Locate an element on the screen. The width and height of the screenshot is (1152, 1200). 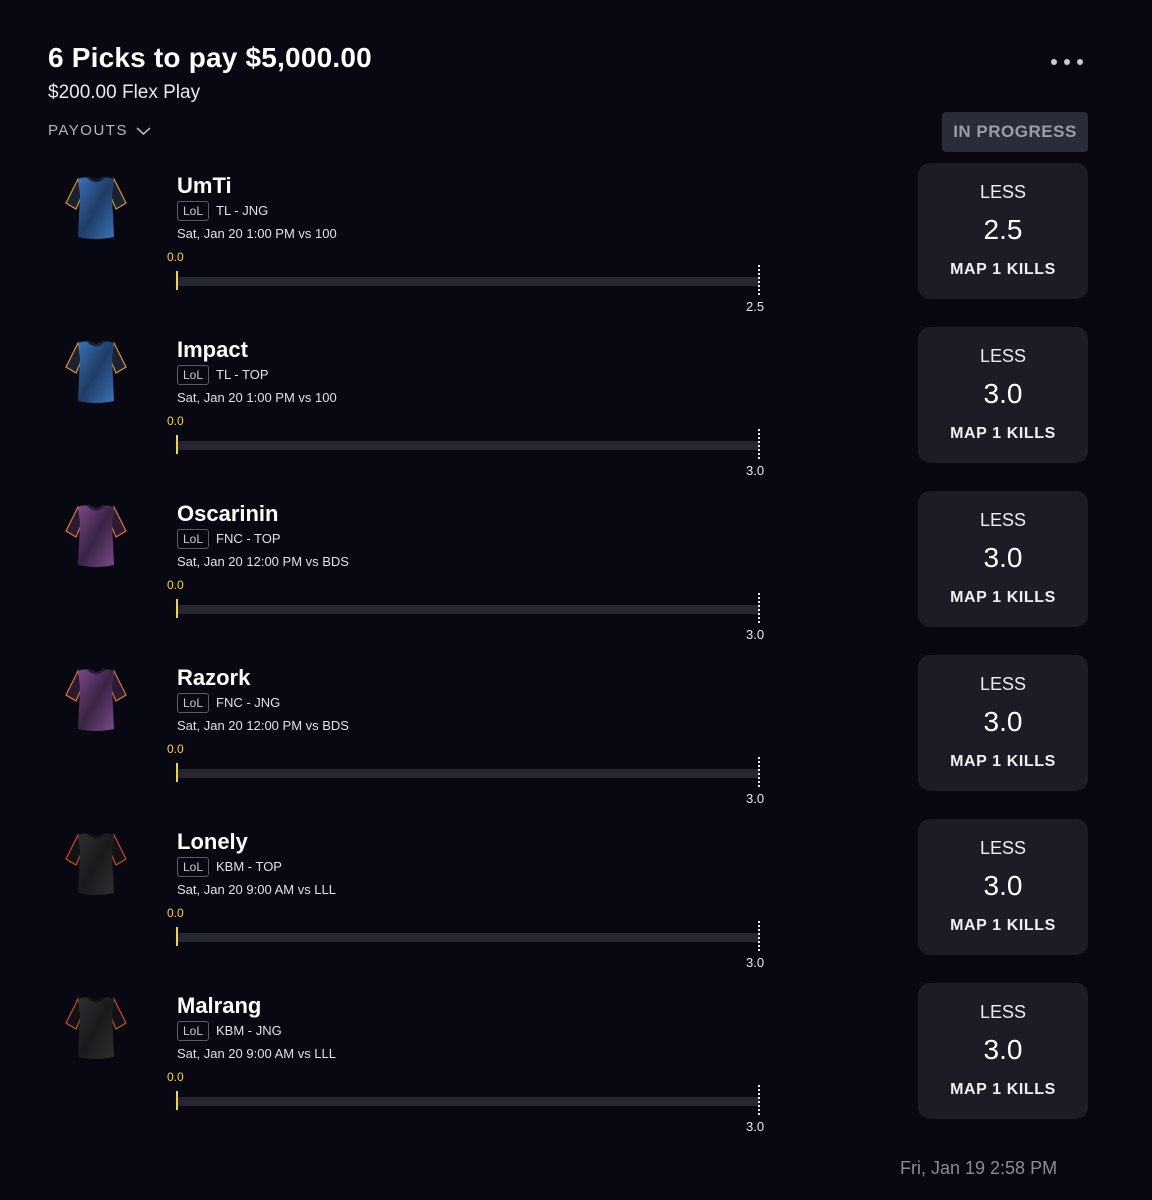
player-name: Oscarinin is located at coordinates (228, 513).